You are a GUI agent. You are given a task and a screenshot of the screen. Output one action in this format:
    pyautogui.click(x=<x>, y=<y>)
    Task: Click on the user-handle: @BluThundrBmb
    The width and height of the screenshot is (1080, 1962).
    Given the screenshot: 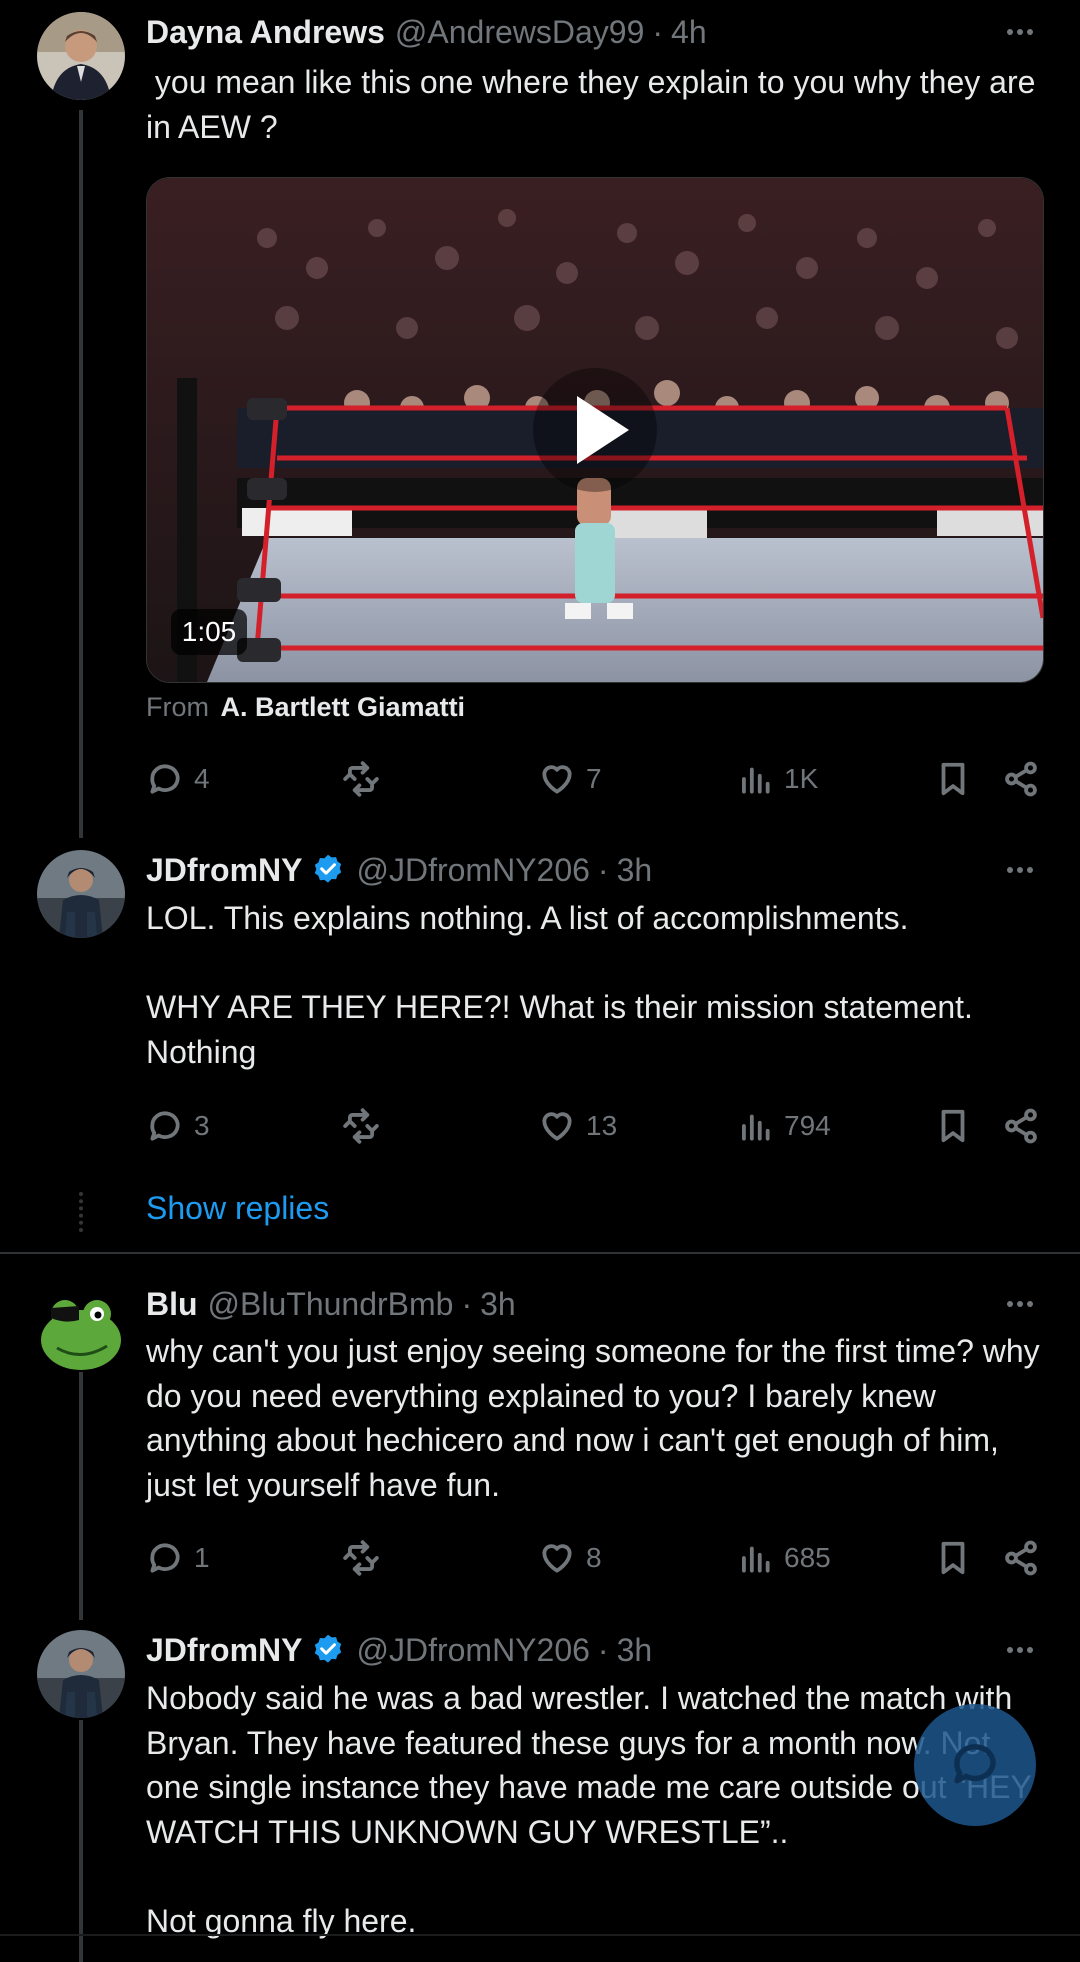 What is the action you would take?
    pyautogui.click(x=331, y=1304)
    